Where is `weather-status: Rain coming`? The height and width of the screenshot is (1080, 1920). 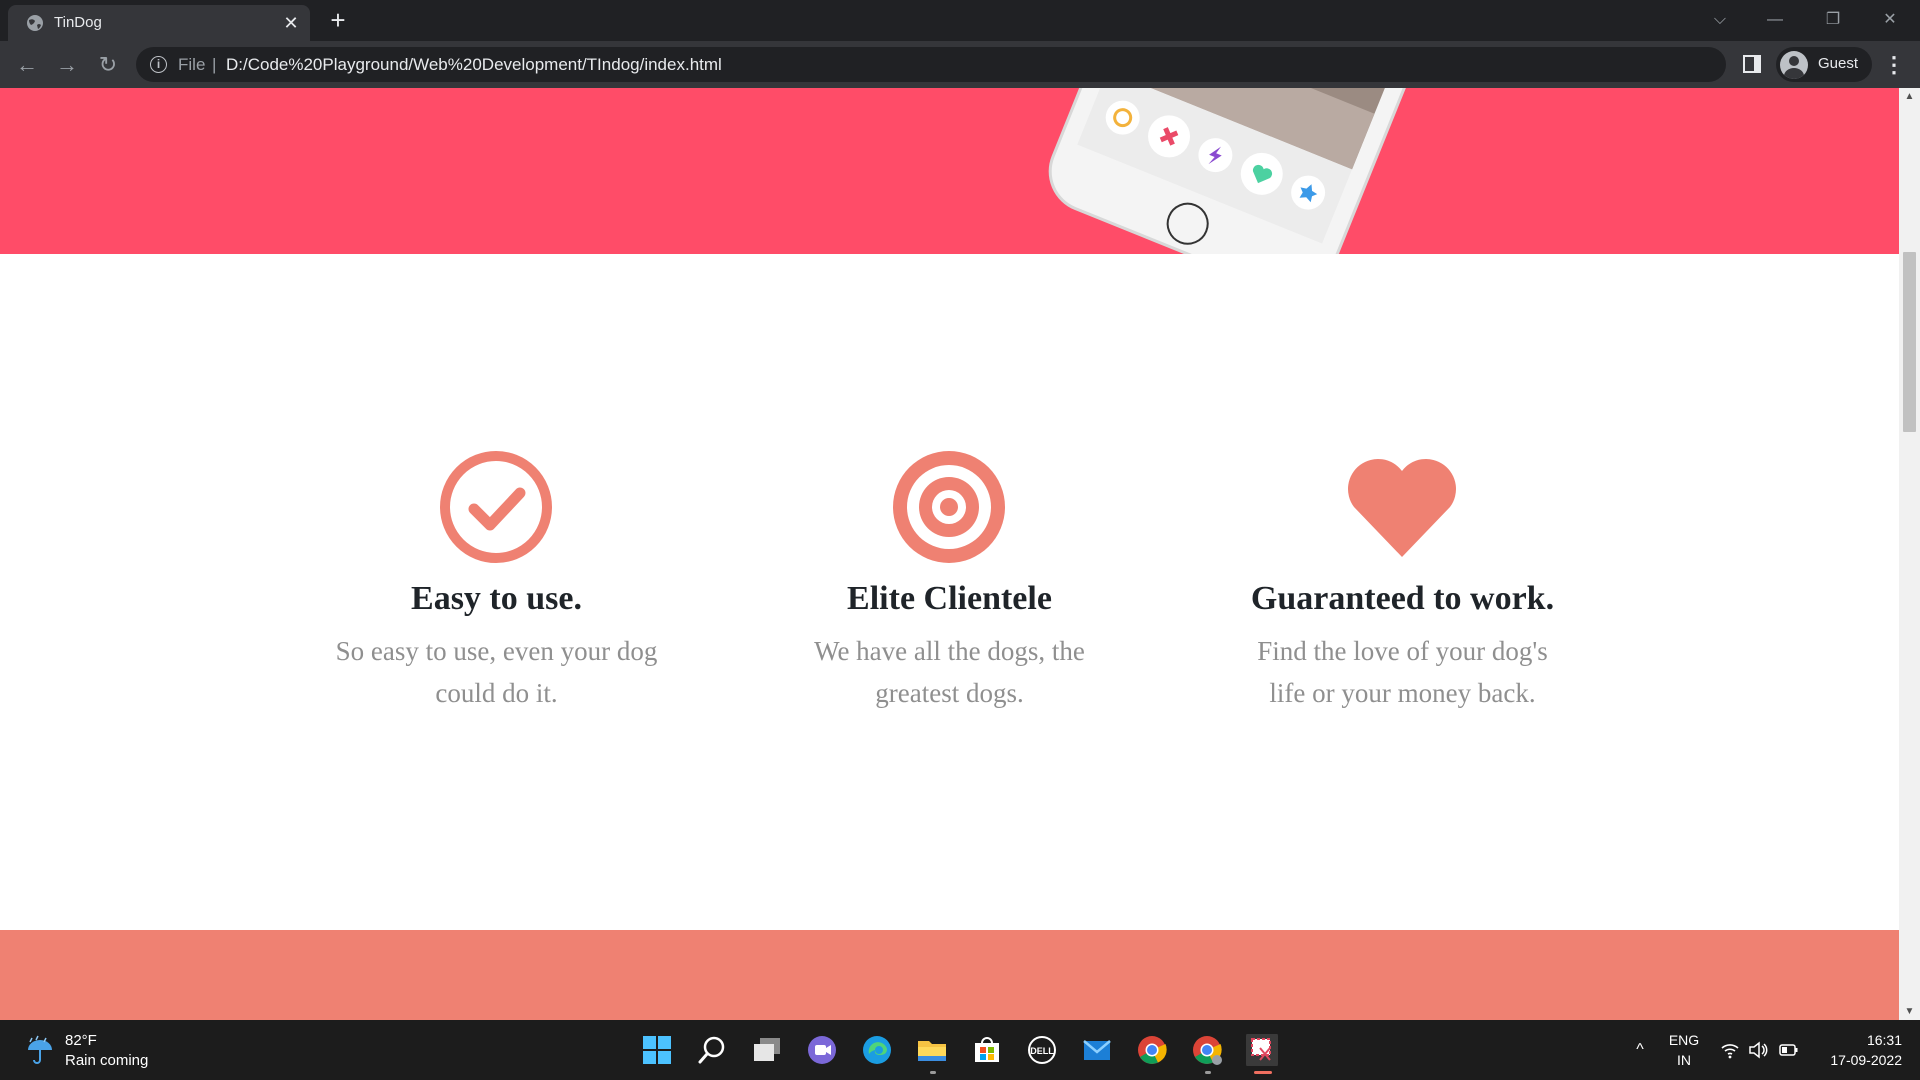 weather-status: Rain coming is located at coordinates (106, 1060).